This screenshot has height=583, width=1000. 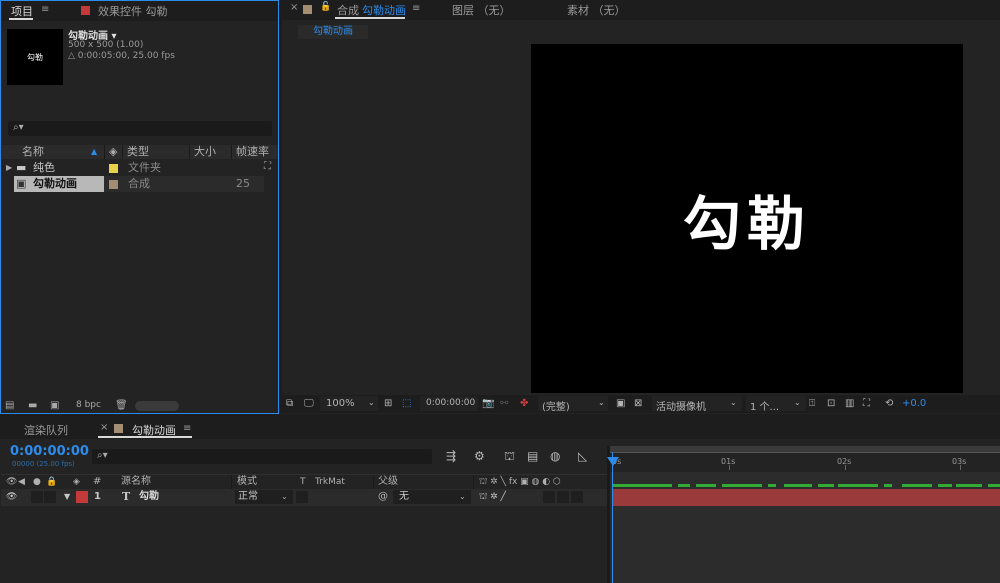 I want to click on trash-icon: 🗑, so click(x=121, y=405).